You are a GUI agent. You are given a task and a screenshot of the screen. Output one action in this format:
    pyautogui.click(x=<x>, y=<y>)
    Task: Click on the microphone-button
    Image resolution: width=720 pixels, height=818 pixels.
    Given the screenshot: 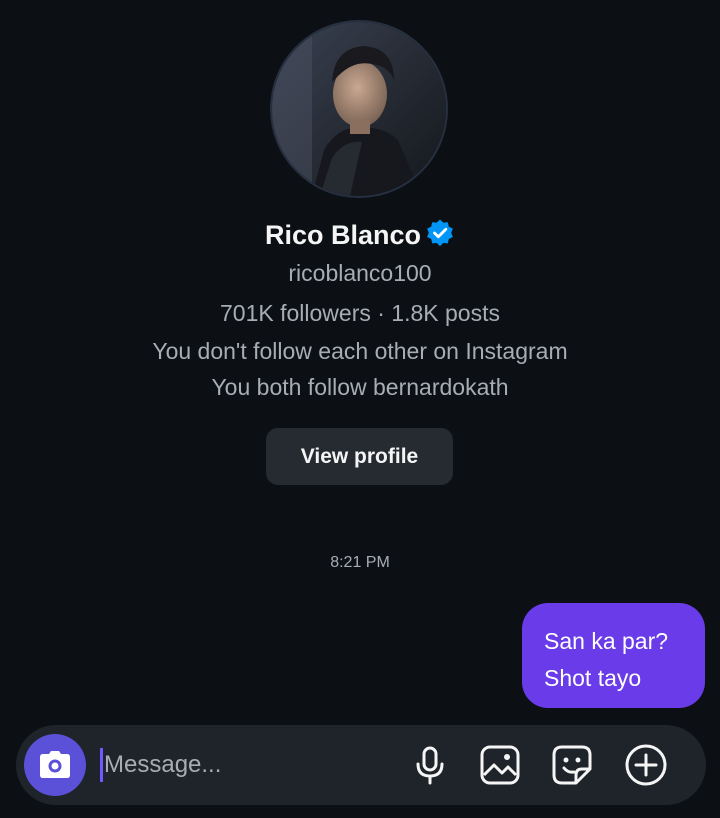 What is the action you would take?
    pyautogui.click(x=430, y=765)
    